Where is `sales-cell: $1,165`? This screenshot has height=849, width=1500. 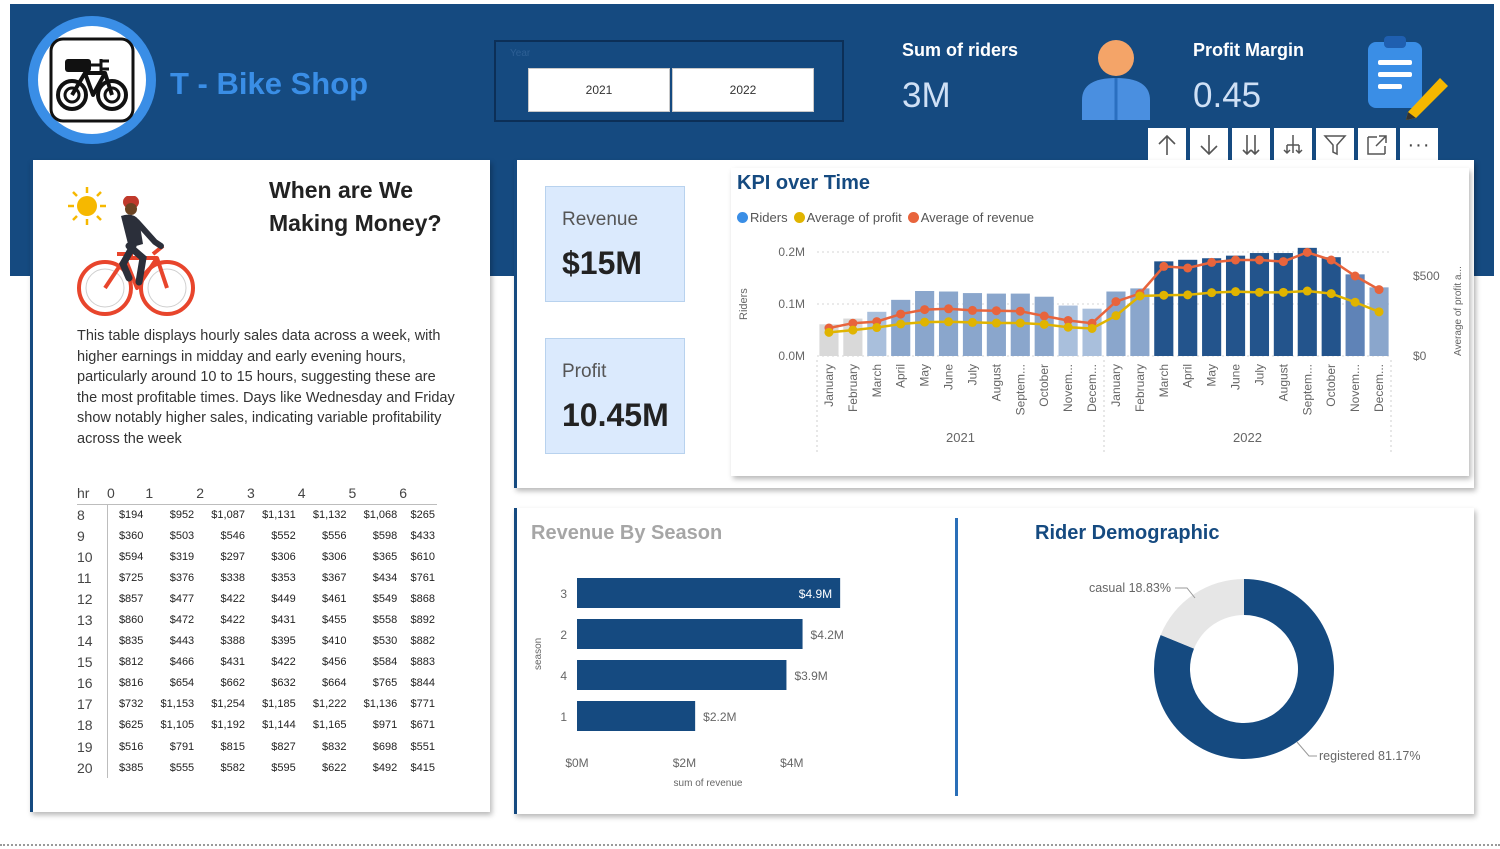
sales-cell: $1,165 is located at coordinates (329, 725).